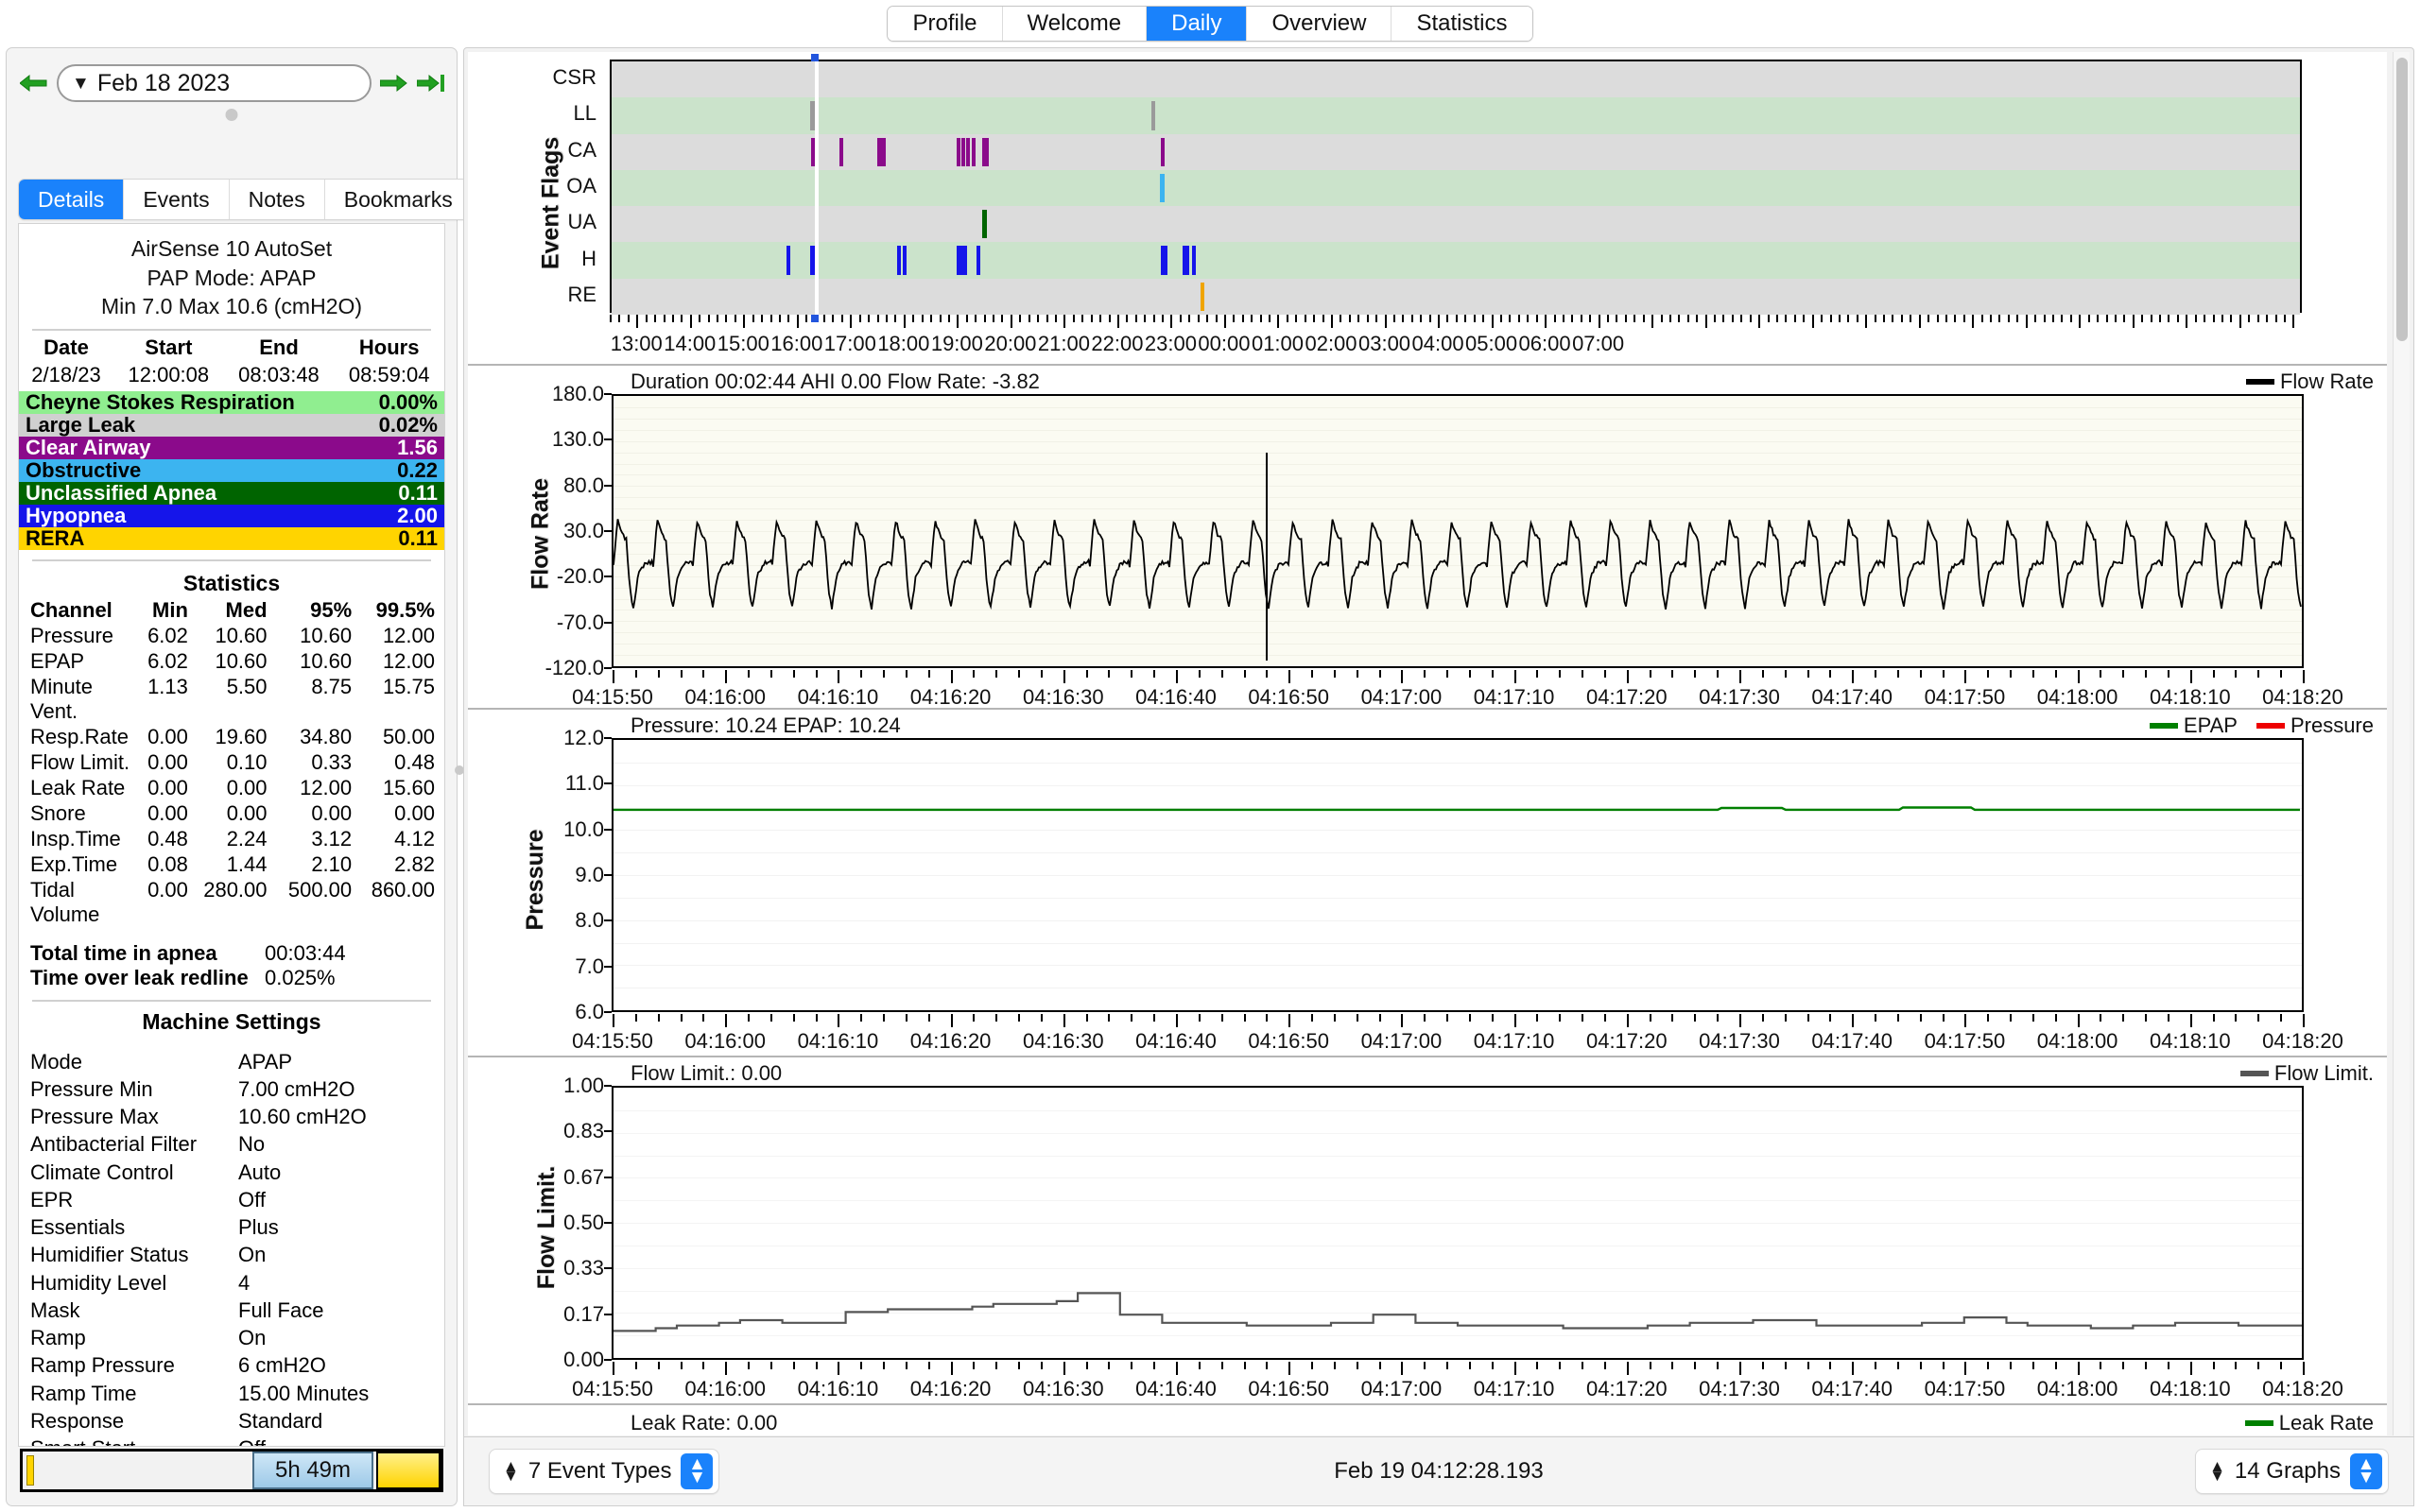 The image size is (2420, 1512). I want to click on event-legend-row: Large Leak 0.02%, so click(231, 425).